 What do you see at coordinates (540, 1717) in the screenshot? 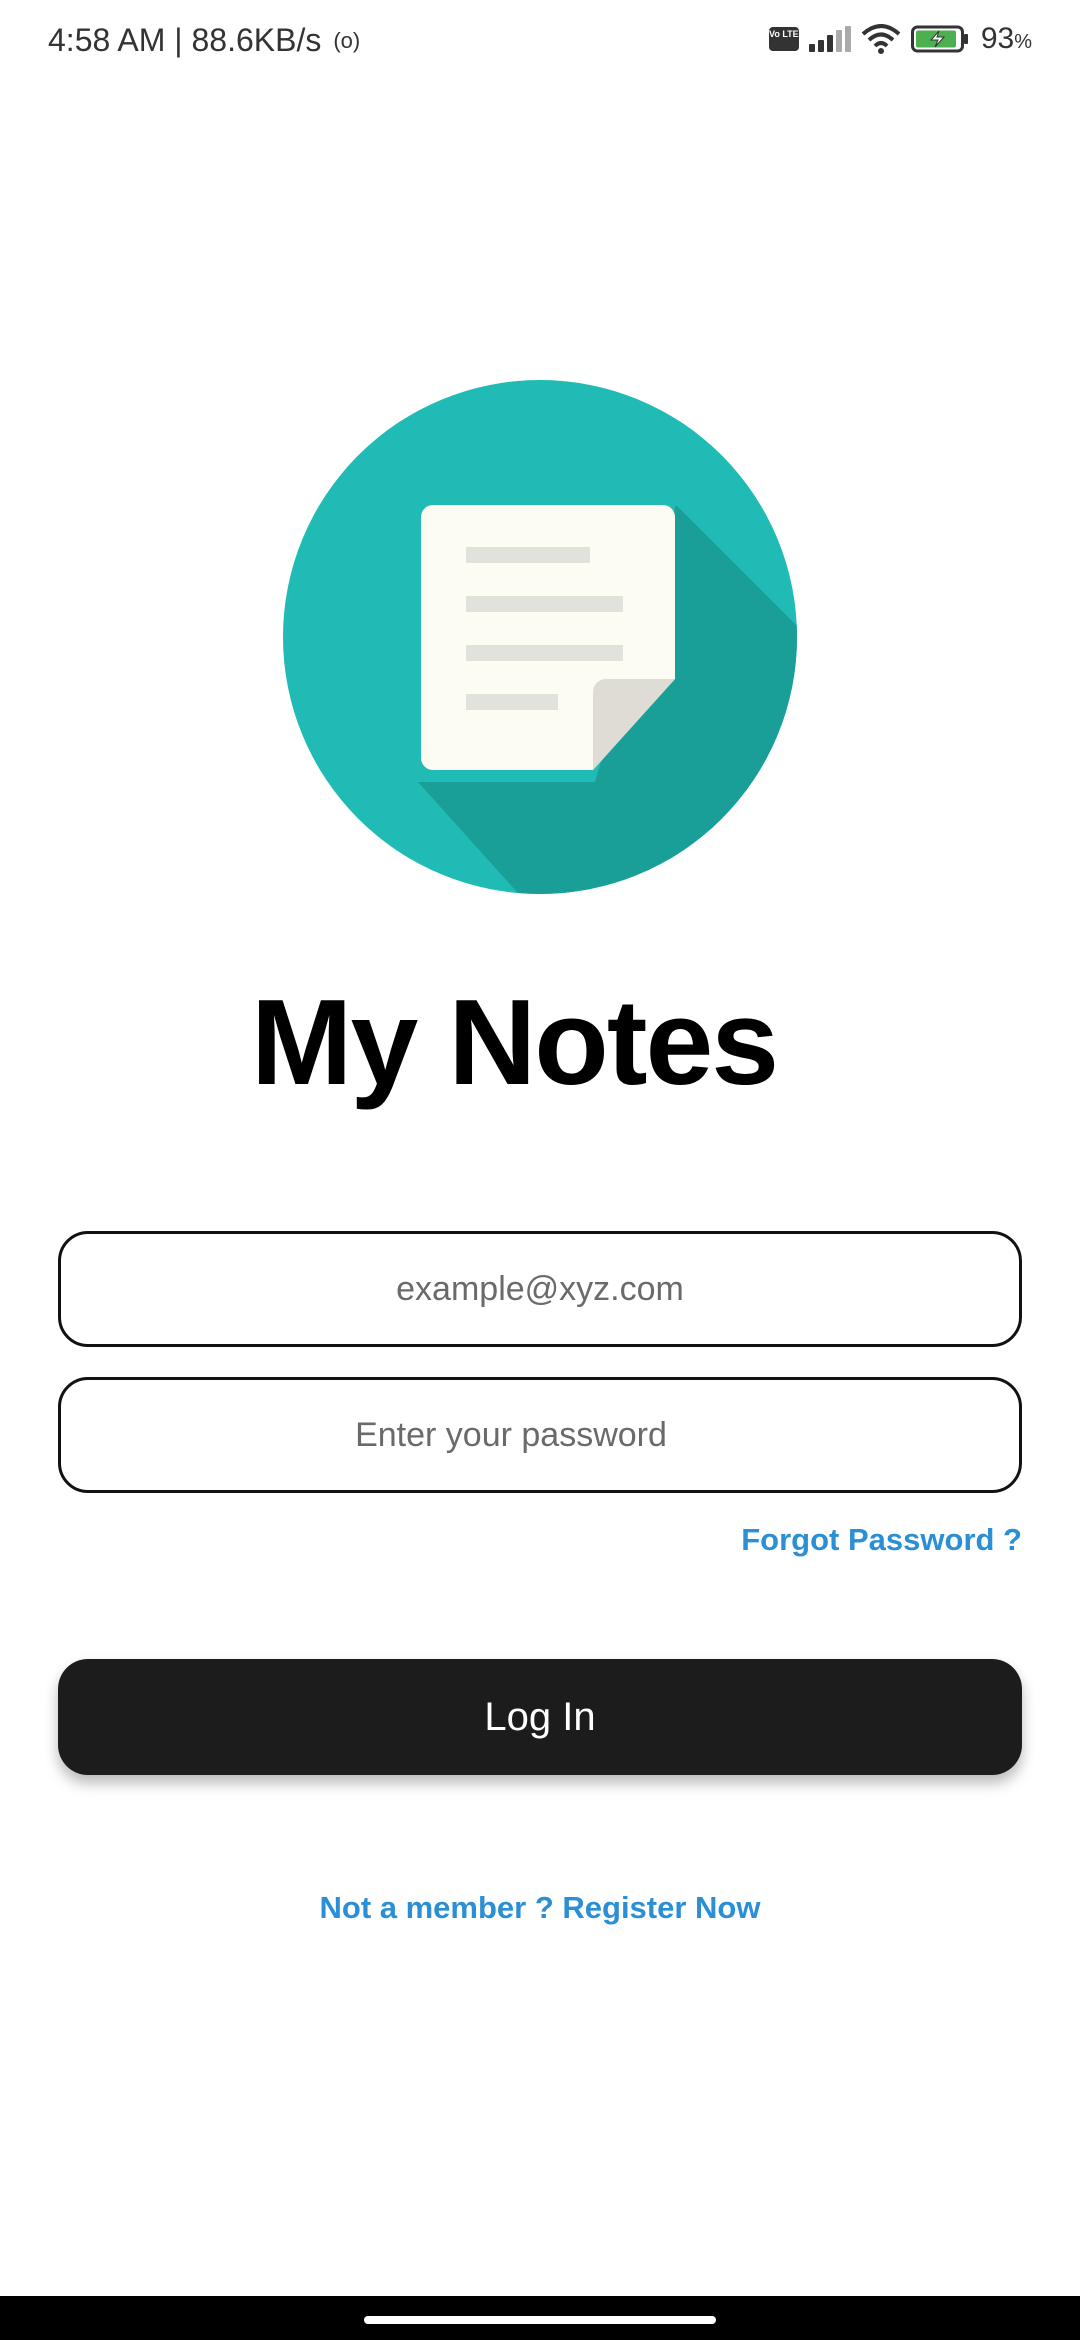
I see `login-button: Log In` at bounding box center [540, 1717].